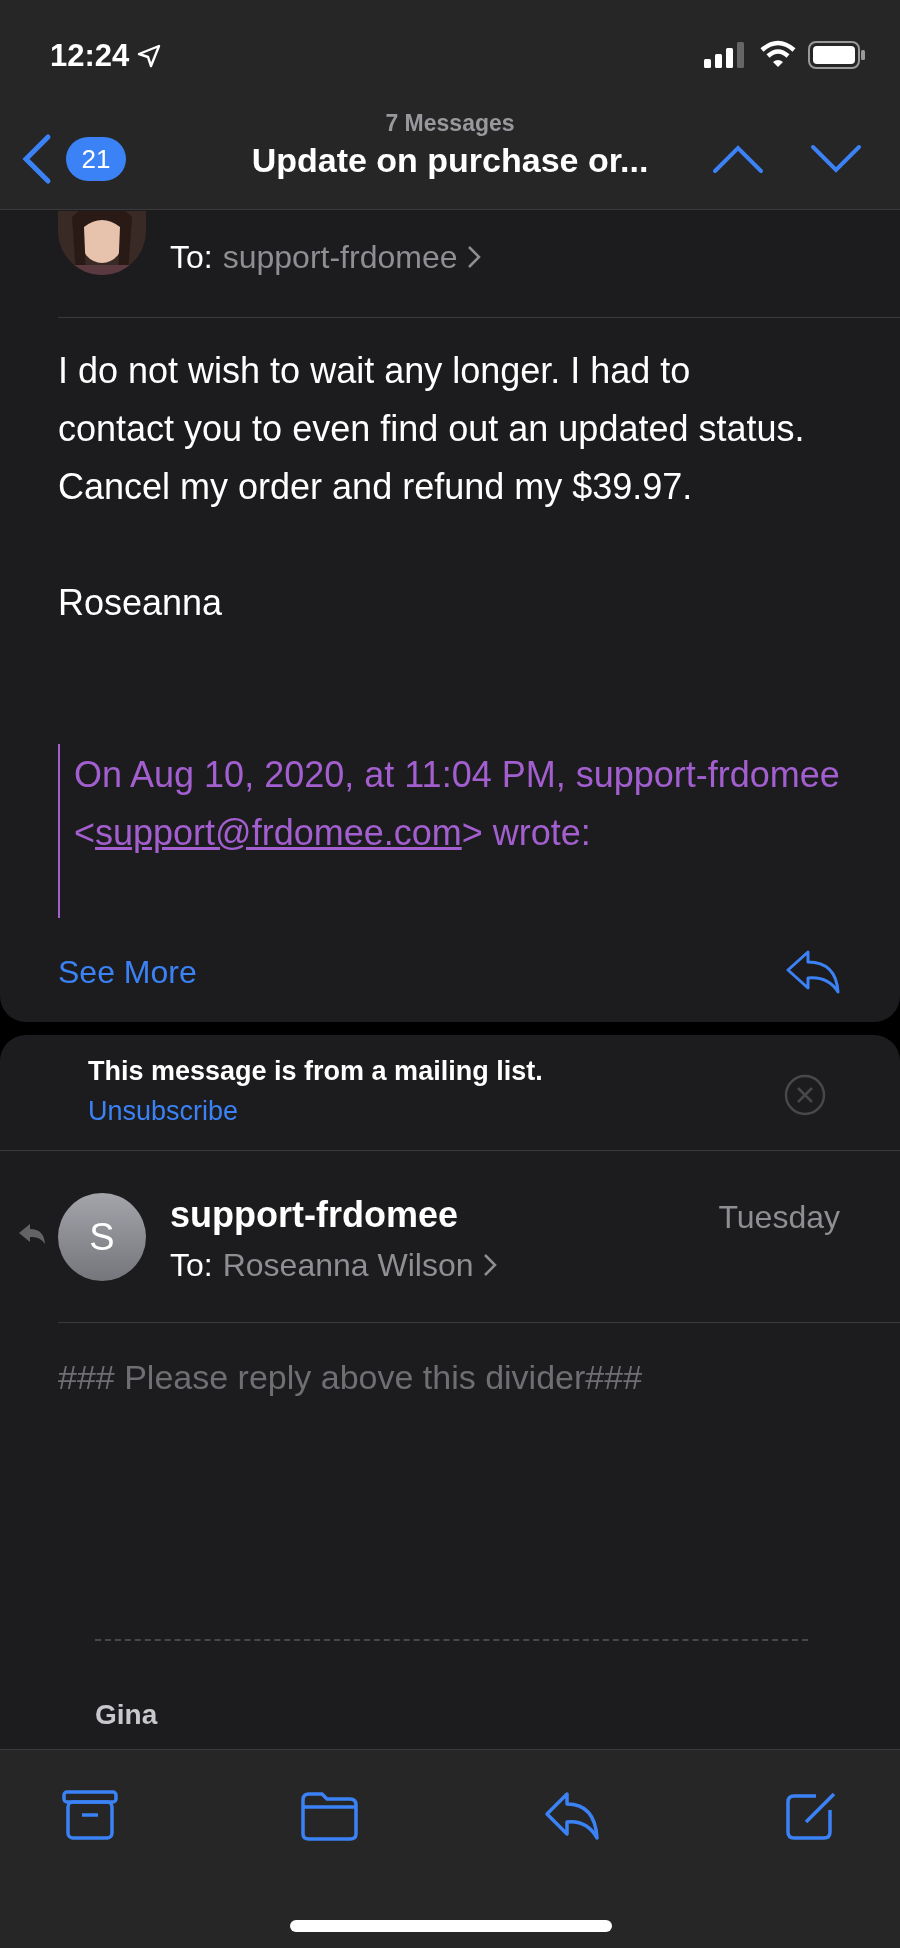 The image size is (900, 1948). Describe the element at coordinates (348, 1265) in the screenshot. I see `recipient-link: Roseanna Wilson` at that location.